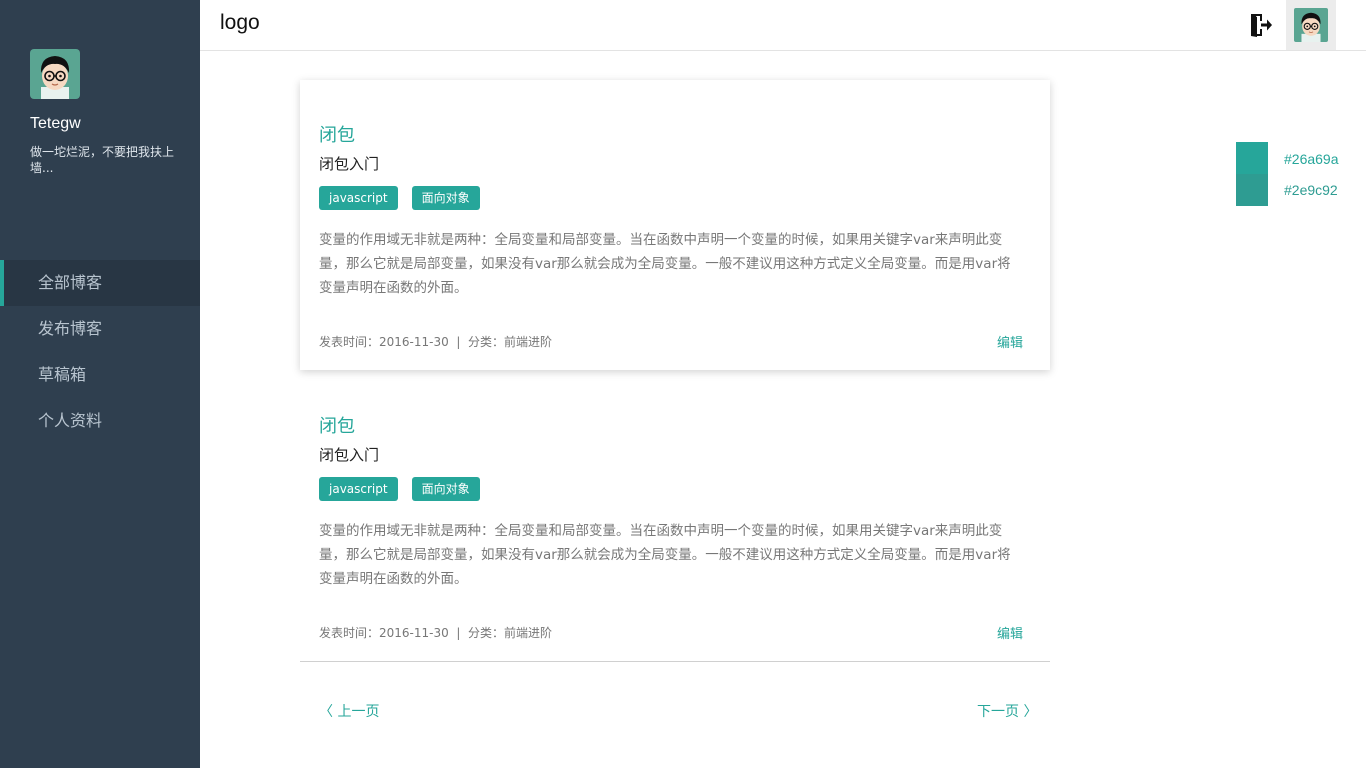  I want to click on theme-swatch-label-2: #2e9c92, so click(1311, 190).